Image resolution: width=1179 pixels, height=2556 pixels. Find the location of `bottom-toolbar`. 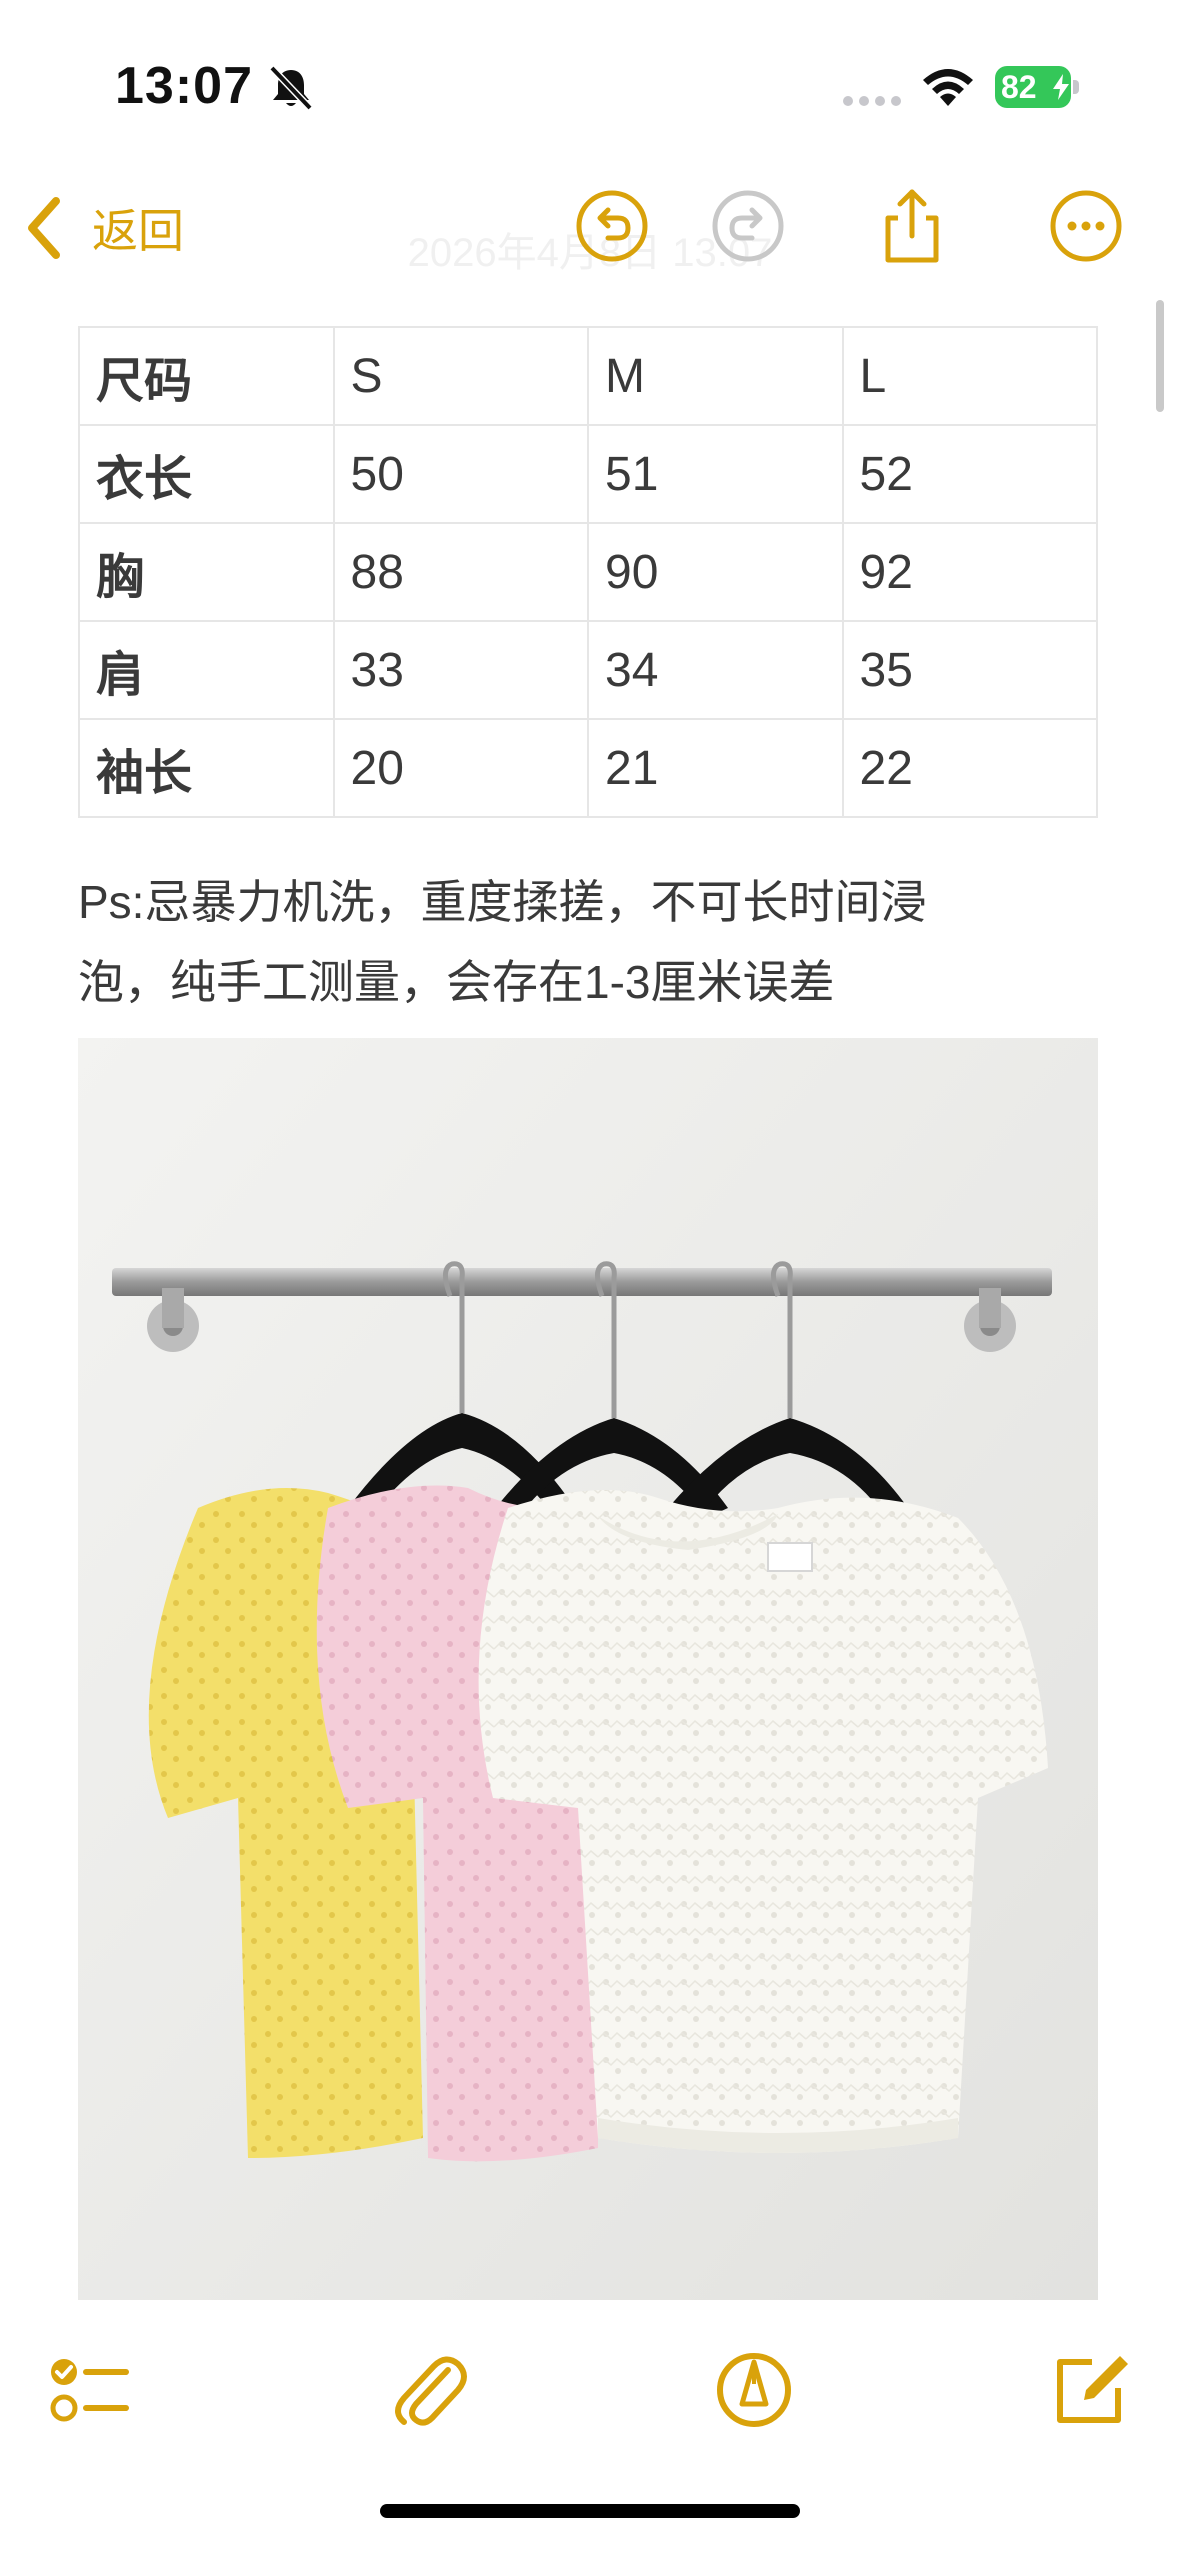

bottom-toolbar is located at coordinates (589, 2390).